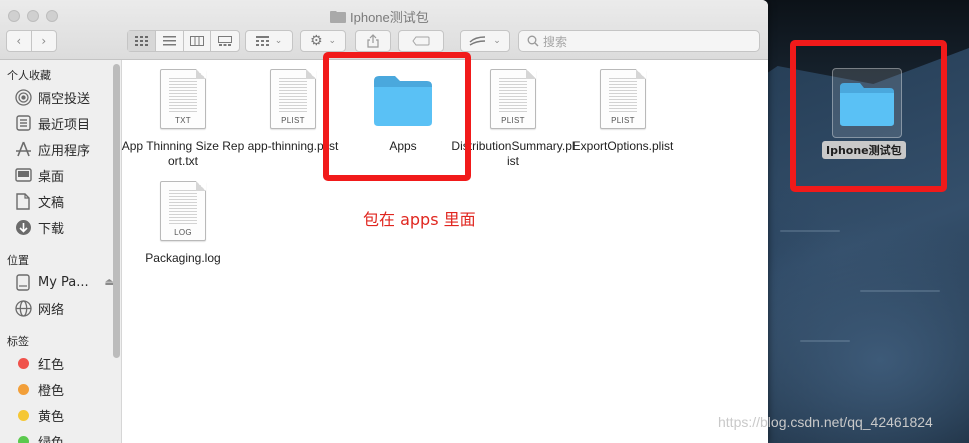  I want to click on sidebar-item-documents: 文稿, so click(64, 201).